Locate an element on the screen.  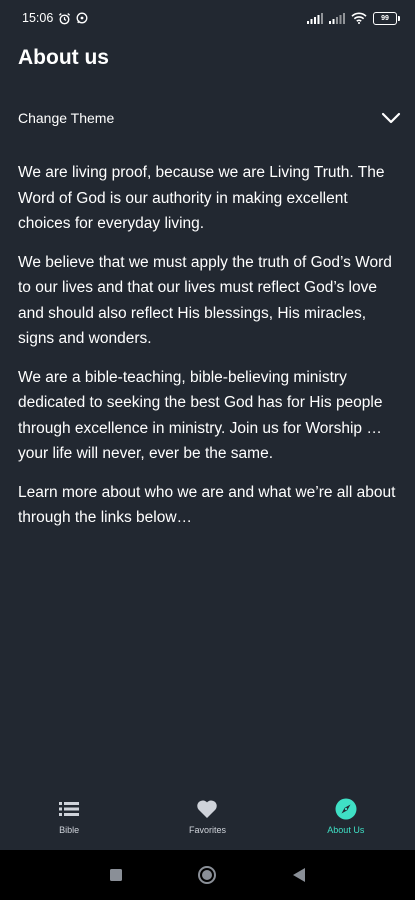
nav-item-bible: Bible is located at coordinates (69, 812).